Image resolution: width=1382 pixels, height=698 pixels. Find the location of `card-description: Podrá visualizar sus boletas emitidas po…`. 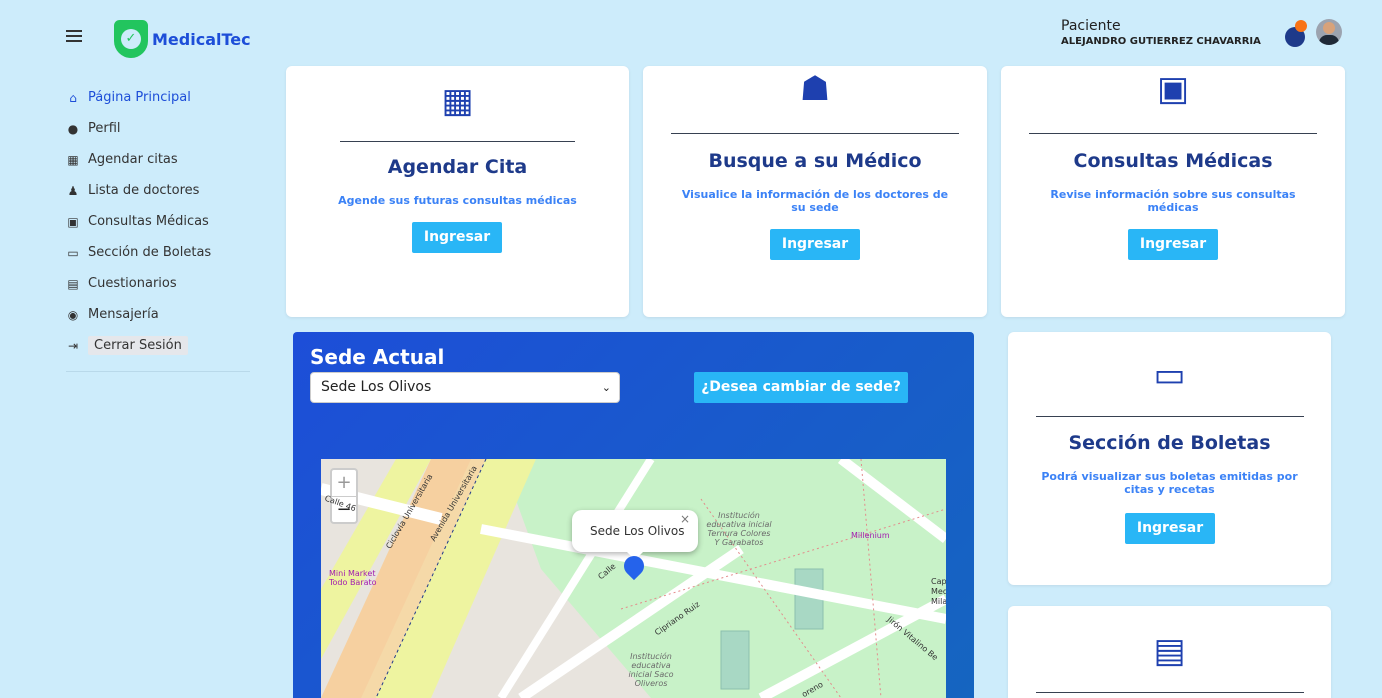

card-description: Podrá visualizar sus boletas emitidas po… is located at coordinates (1169, 483).